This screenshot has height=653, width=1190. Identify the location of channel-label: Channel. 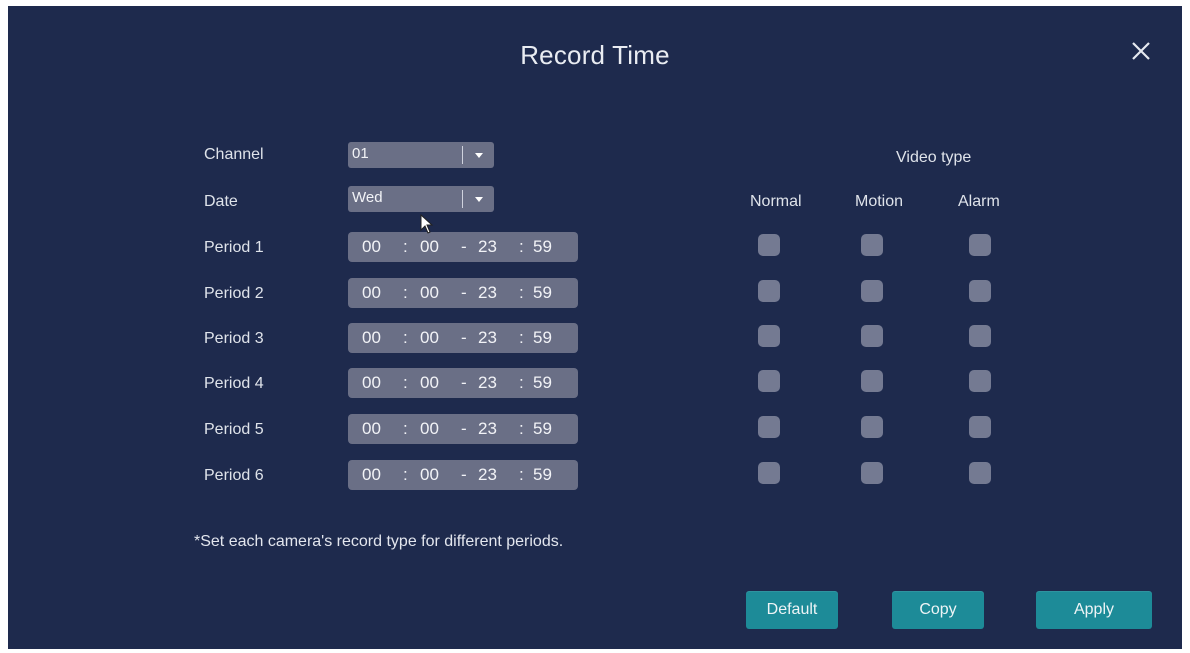
(234, 154).